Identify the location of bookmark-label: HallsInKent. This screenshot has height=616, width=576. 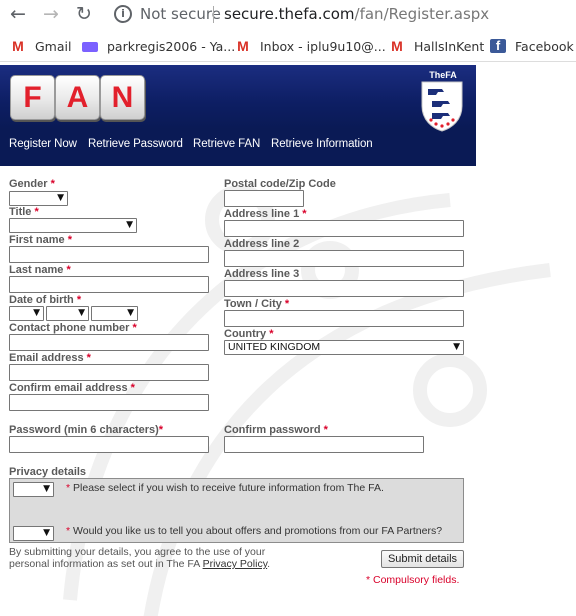
(449, 46).